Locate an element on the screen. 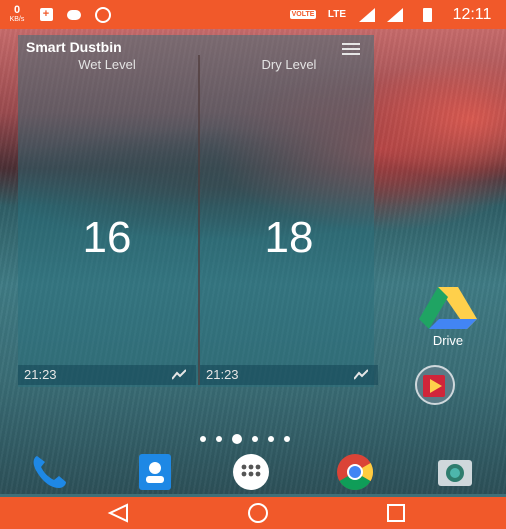 The height and width of the screenshot is (529, 506). contacts-icon is located at coordinates (155, 472).